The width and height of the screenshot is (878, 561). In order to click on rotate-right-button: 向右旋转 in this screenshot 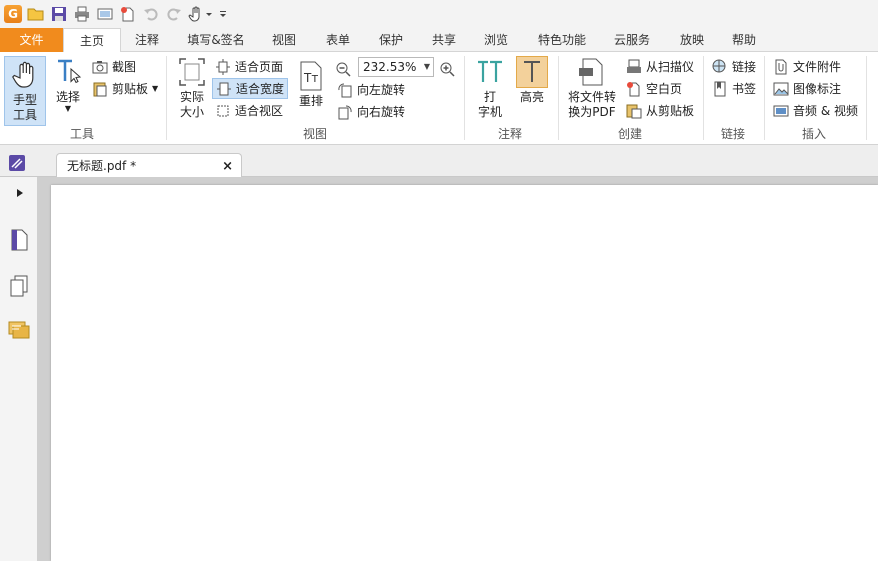, I will do `click(371, 111)`.